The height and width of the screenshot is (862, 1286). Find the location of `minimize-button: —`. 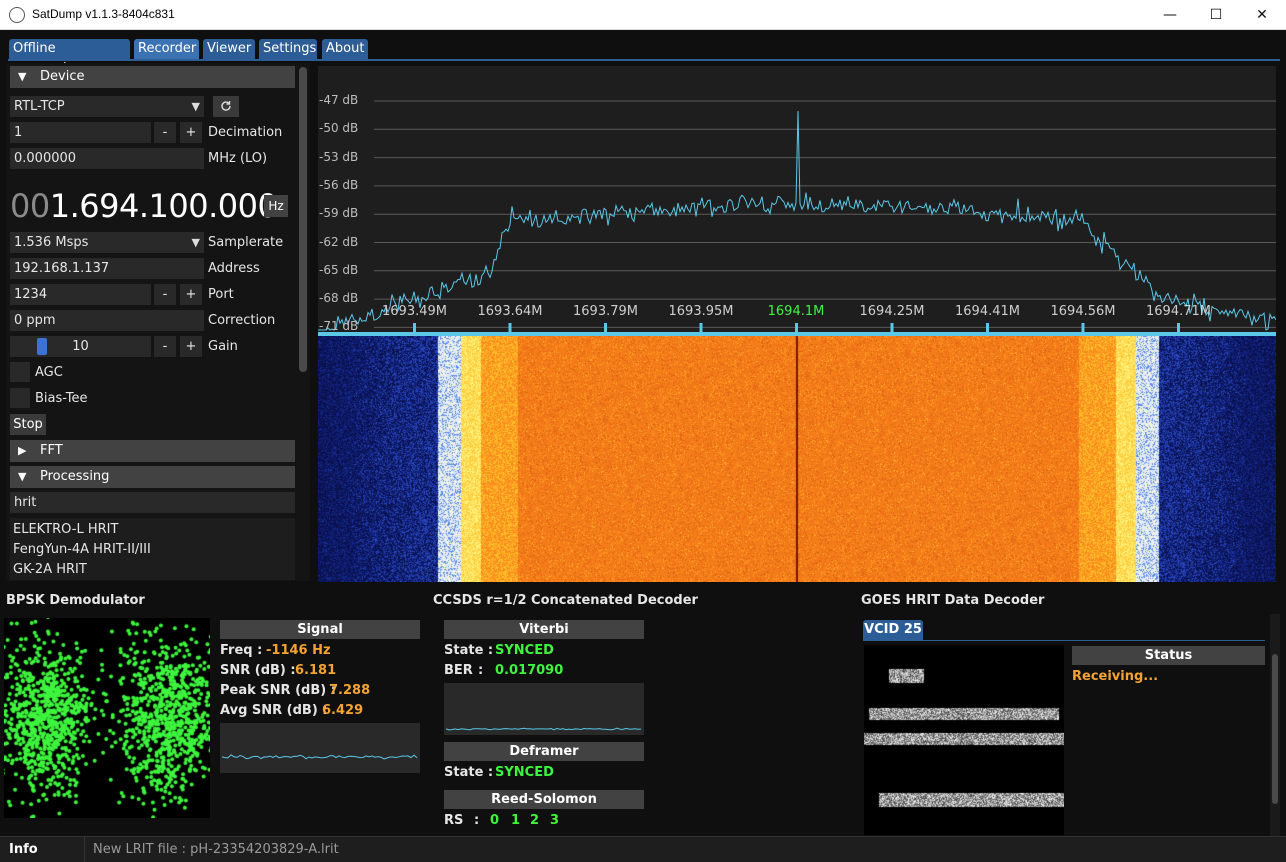

minimize-button: — is located at coordinates (1170, 15).